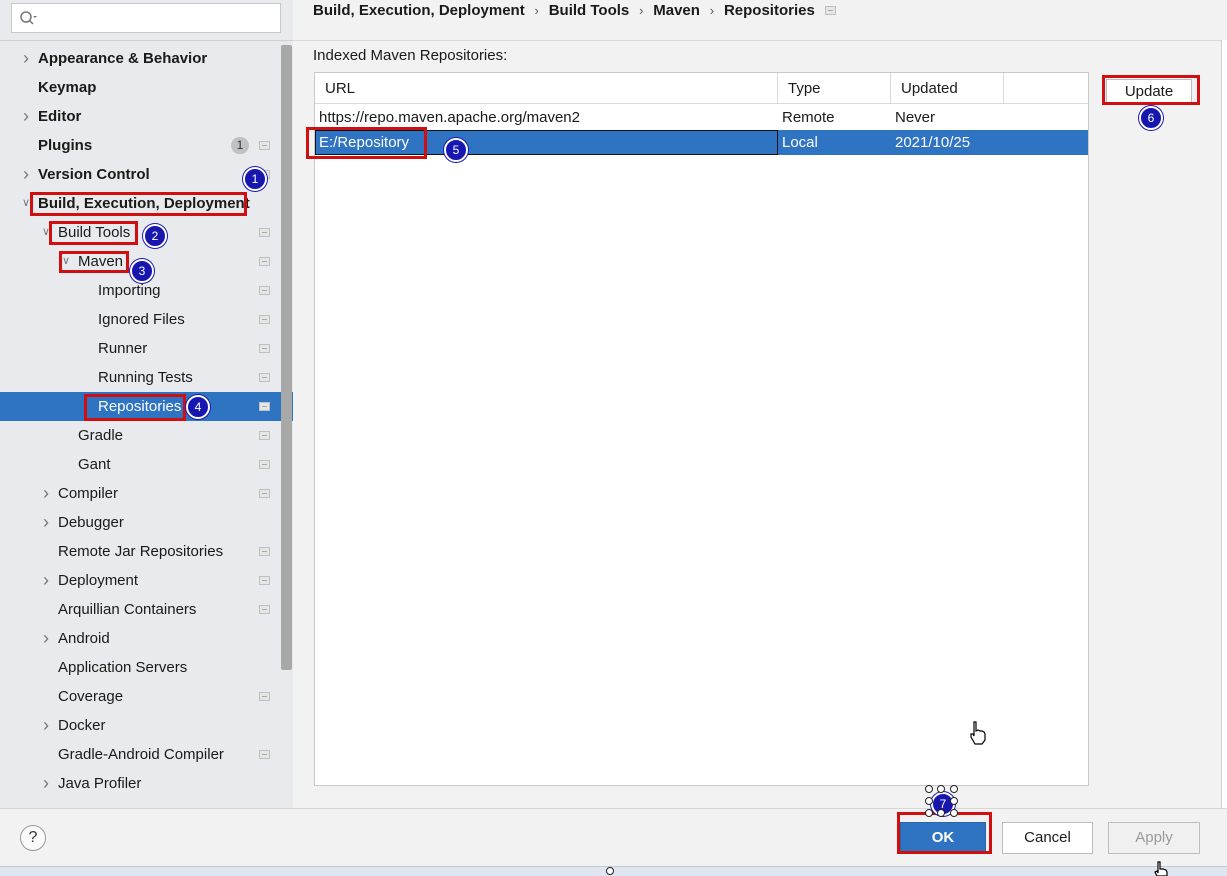 This screenshot has width=1227, height=876. Describe the element at coordinates (146, 638) in the screenshot. I see `sidebar-item: › Android` at that location.